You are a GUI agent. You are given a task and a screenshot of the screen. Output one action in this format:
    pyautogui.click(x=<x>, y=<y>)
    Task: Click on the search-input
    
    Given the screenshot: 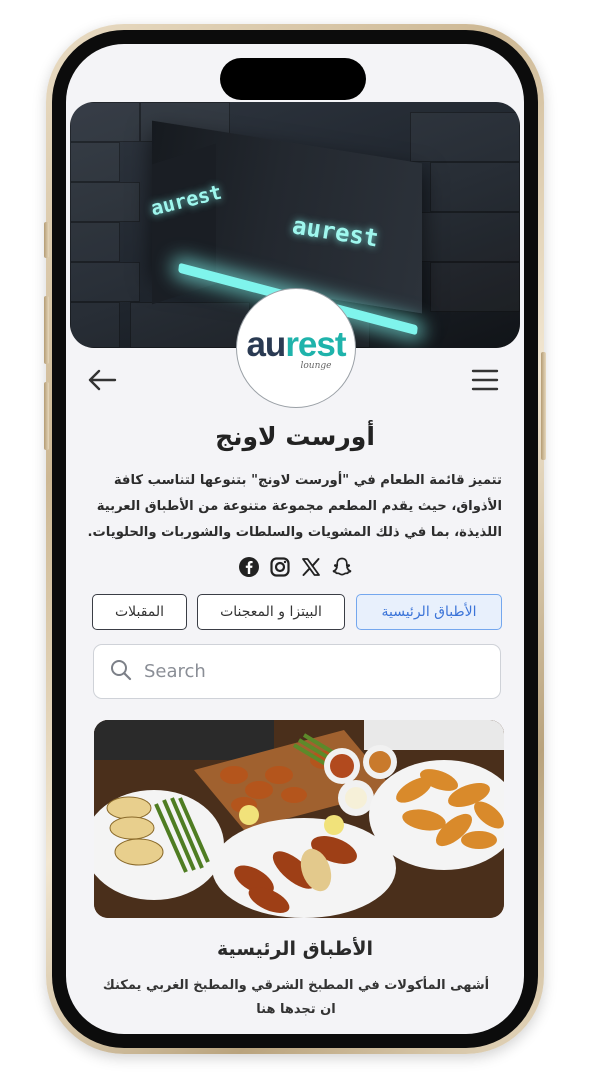 What is the action you would take?
    pyautogui.click(x=309, y=671)
    